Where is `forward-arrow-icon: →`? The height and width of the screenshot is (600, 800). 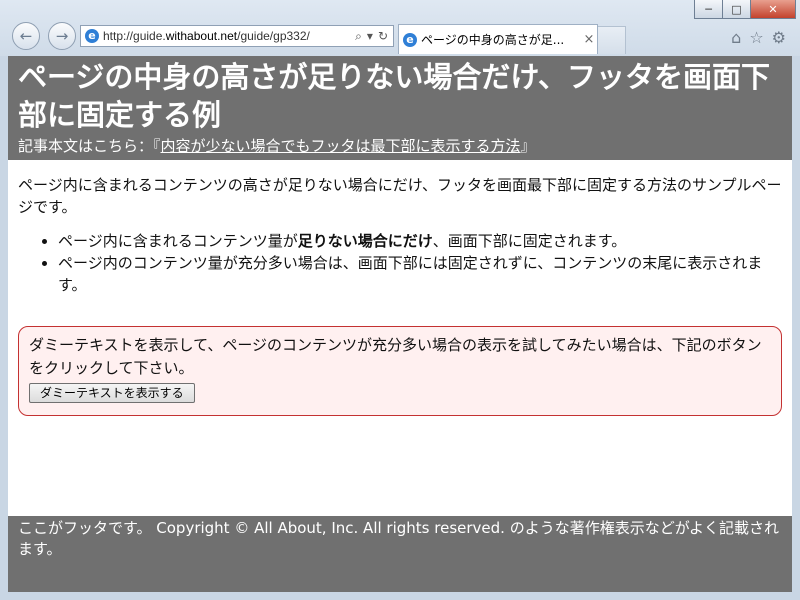 forward-arrow-icon: → is located at coordinates (62, 36).